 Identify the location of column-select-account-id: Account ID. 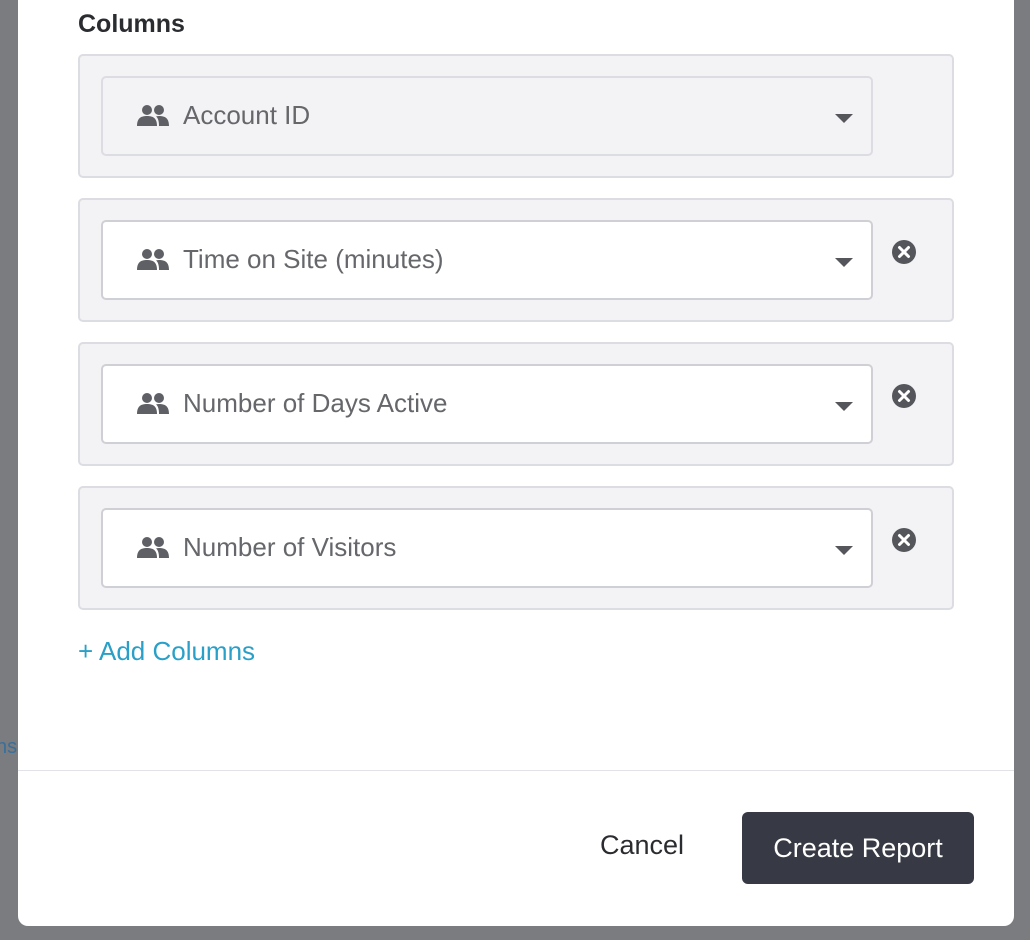
(487, 116).